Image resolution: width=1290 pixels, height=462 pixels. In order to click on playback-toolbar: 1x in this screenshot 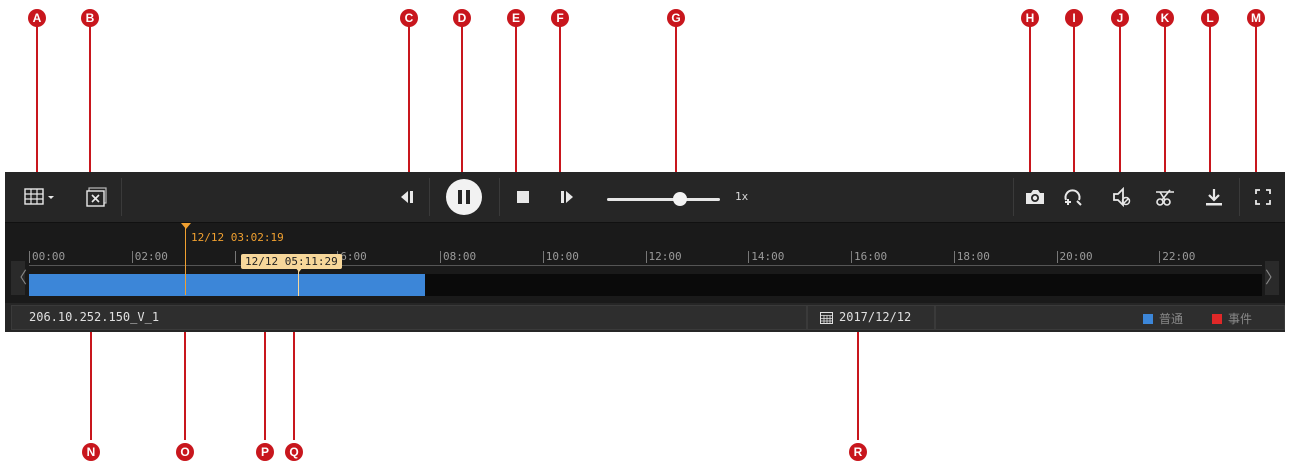, I will do `click(645, 197)`.